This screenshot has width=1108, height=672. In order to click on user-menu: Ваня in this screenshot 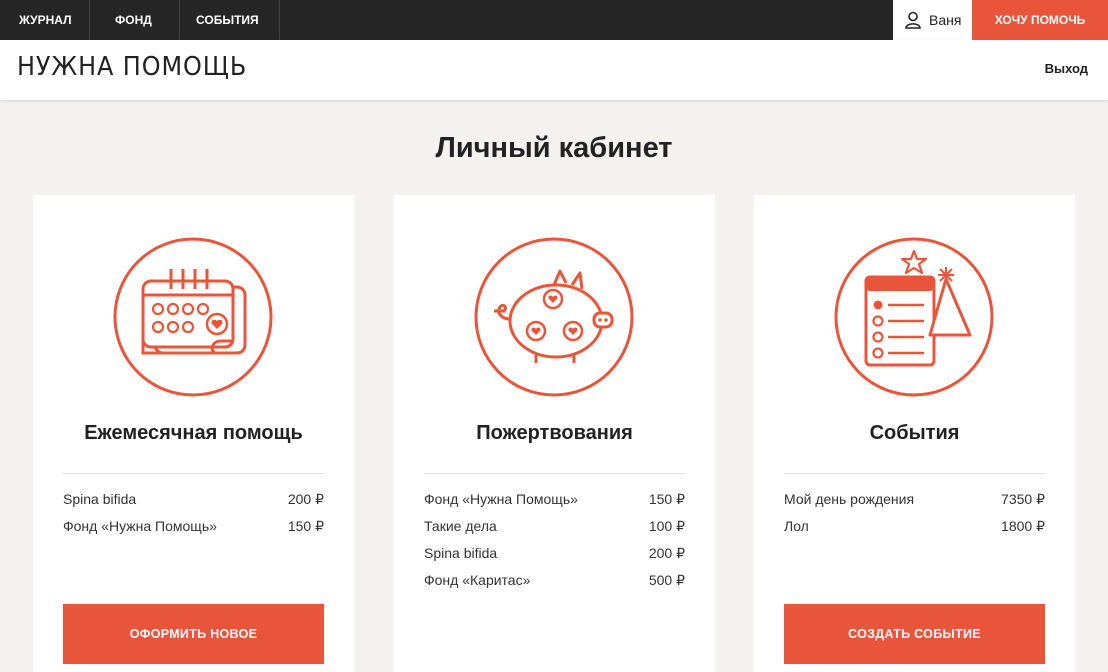, I will do `click(932, 20)`.